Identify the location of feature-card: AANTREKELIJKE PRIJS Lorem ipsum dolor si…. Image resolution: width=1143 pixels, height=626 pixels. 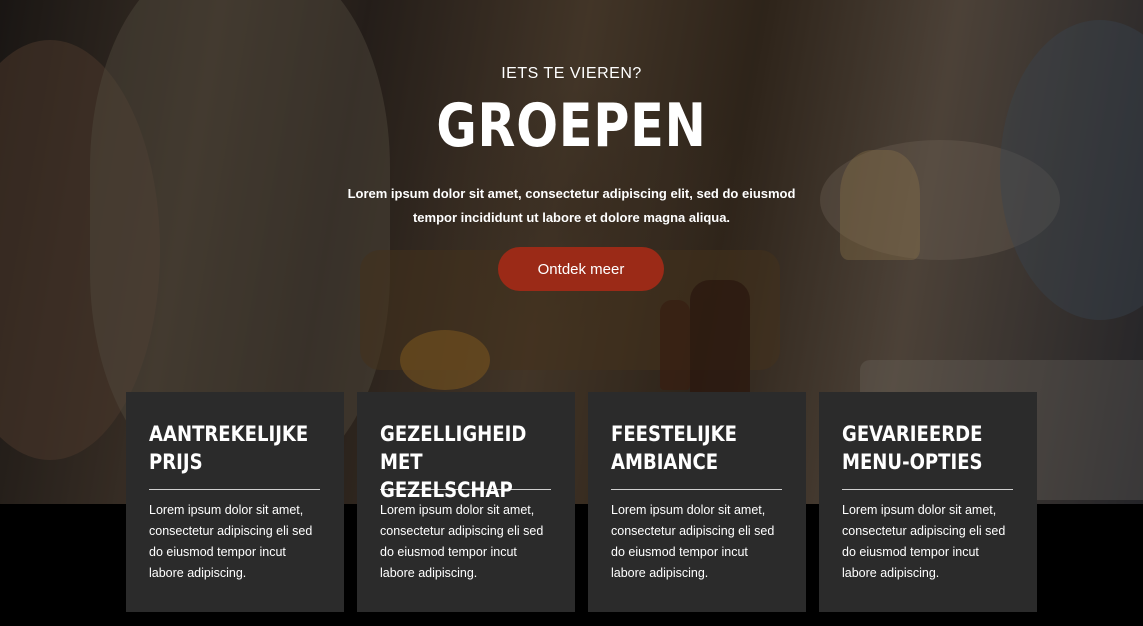
(235, 502).